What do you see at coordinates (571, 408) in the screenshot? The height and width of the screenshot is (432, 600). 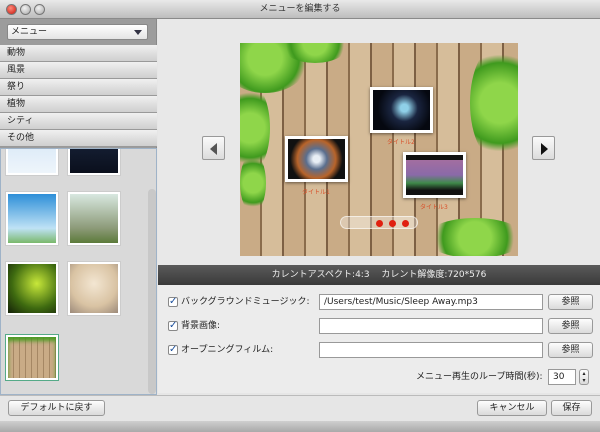 I see `save-button: 保存` at bounding box center [571, 408].